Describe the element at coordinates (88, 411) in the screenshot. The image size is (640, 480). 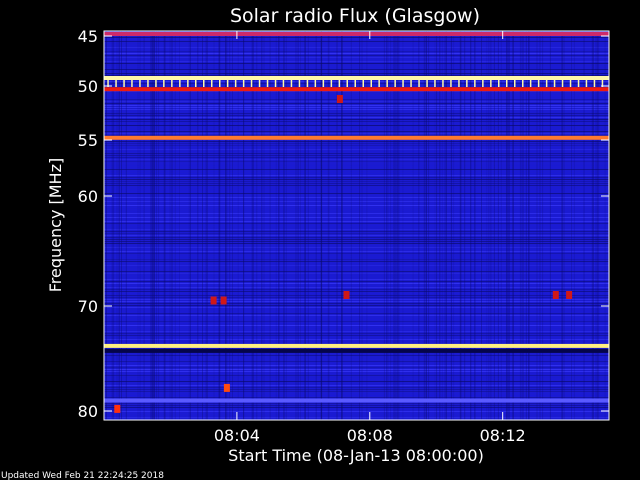
I see `y-tick-label: 80` at that location.